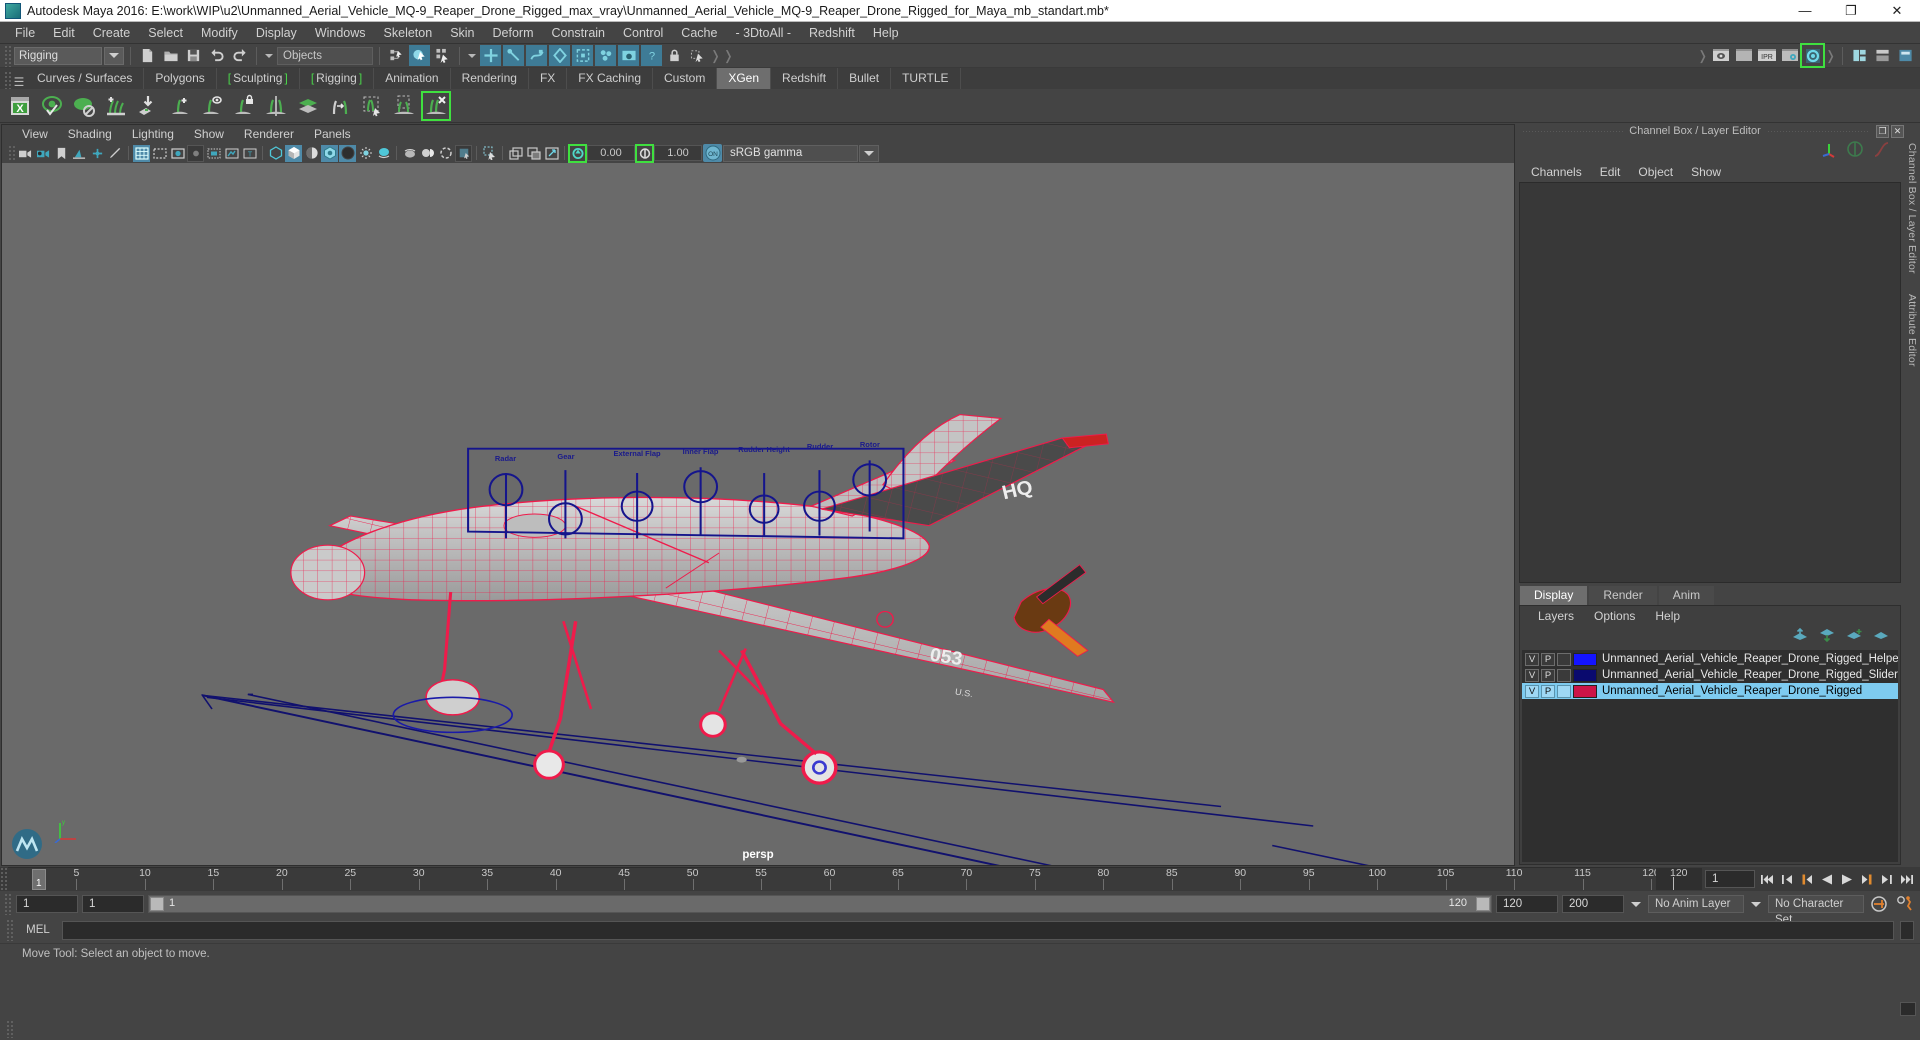  I want to click on channel-box-menu-object: Object, so click(1655, 172).